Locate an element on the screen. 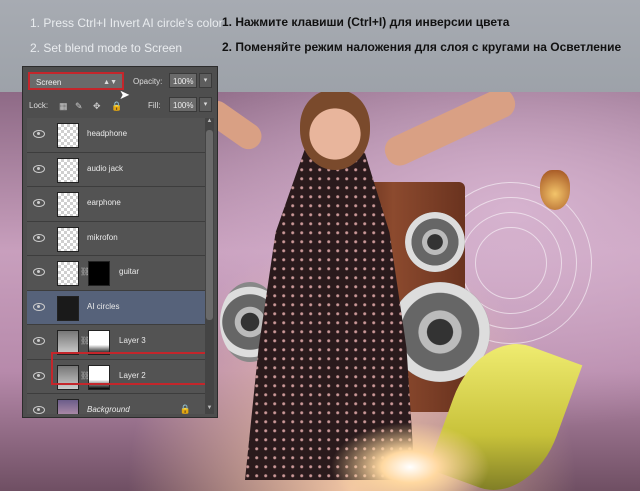 This screenshot has height=491, width=640. layer-row: headphone is located at coordinates (117, 135).